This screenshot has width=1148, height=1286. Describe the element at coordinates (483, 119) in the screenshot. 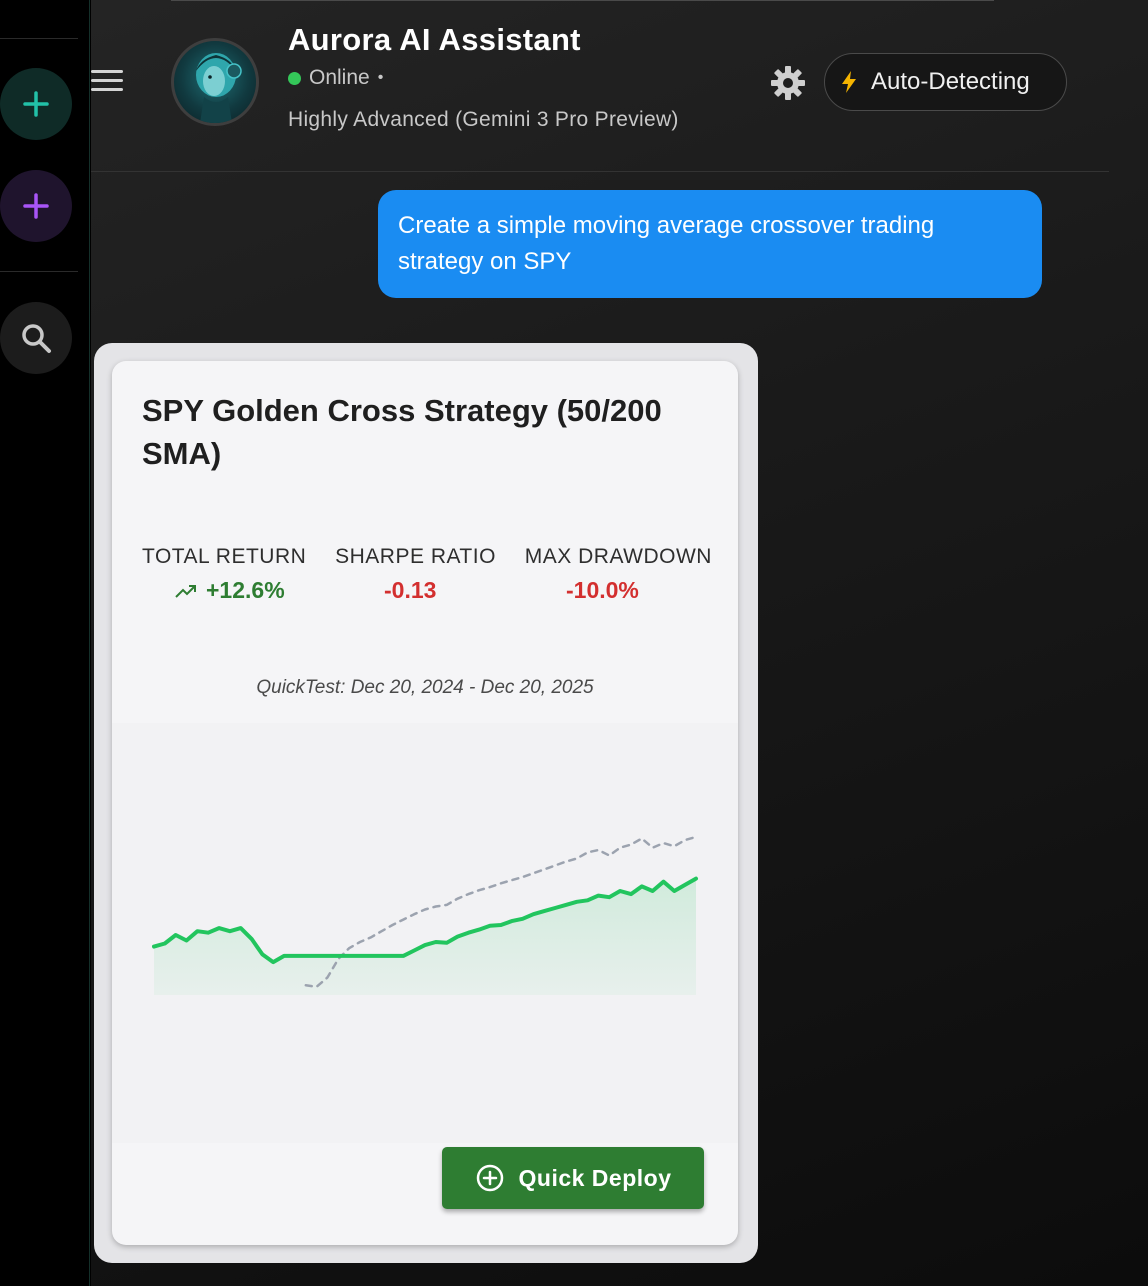

I see `model-label: Highly Advanced (Gemini 3 Pro Preview)` at that location.